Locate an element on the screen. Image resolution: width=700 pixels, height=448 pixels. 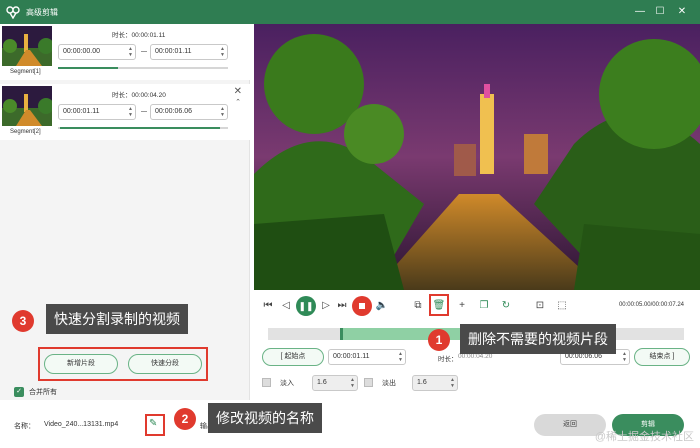
segment-end-time-field: 00:00:01.11 ▲ ▼ is located at coordinates (189, 52).